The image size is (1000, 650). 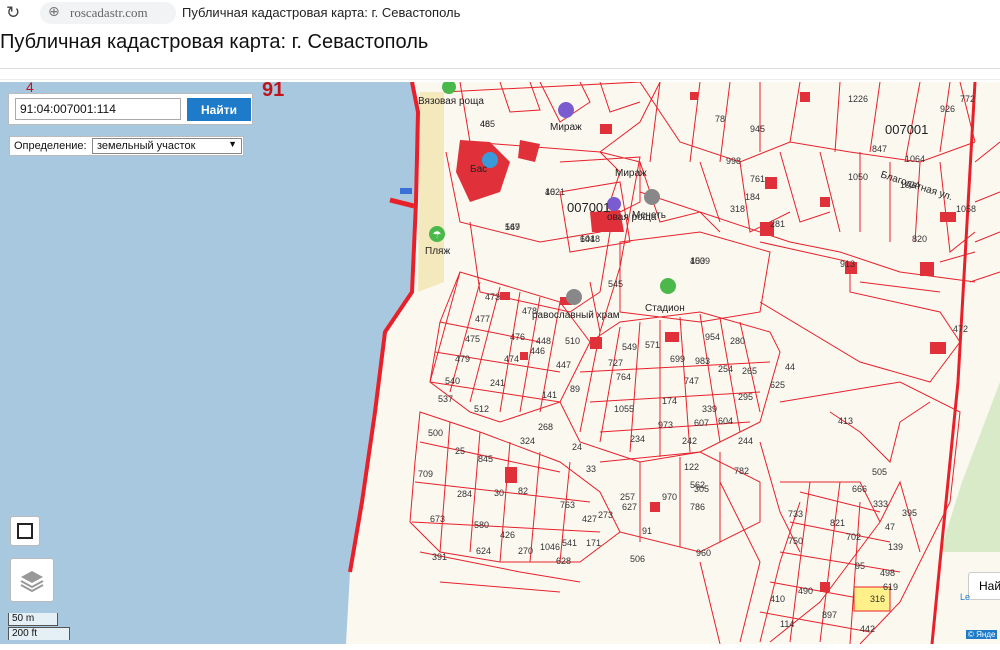 What do you see at coordinates (984, 586) in the screenshot?
I see `find-button-right: Най` at bounding box center [984, 586].